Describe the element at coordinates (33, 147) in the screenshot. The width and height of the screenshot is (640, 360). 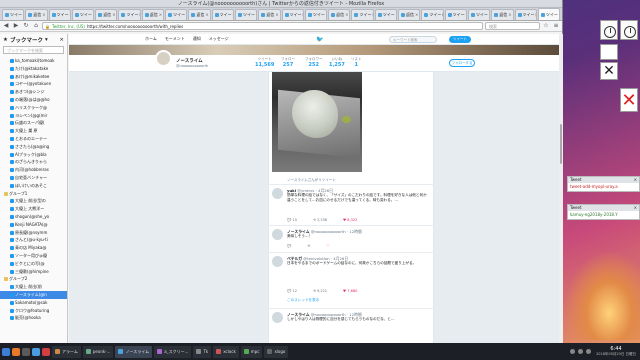
I see `bookmark-item: ささたら(@a@ing` at that location.